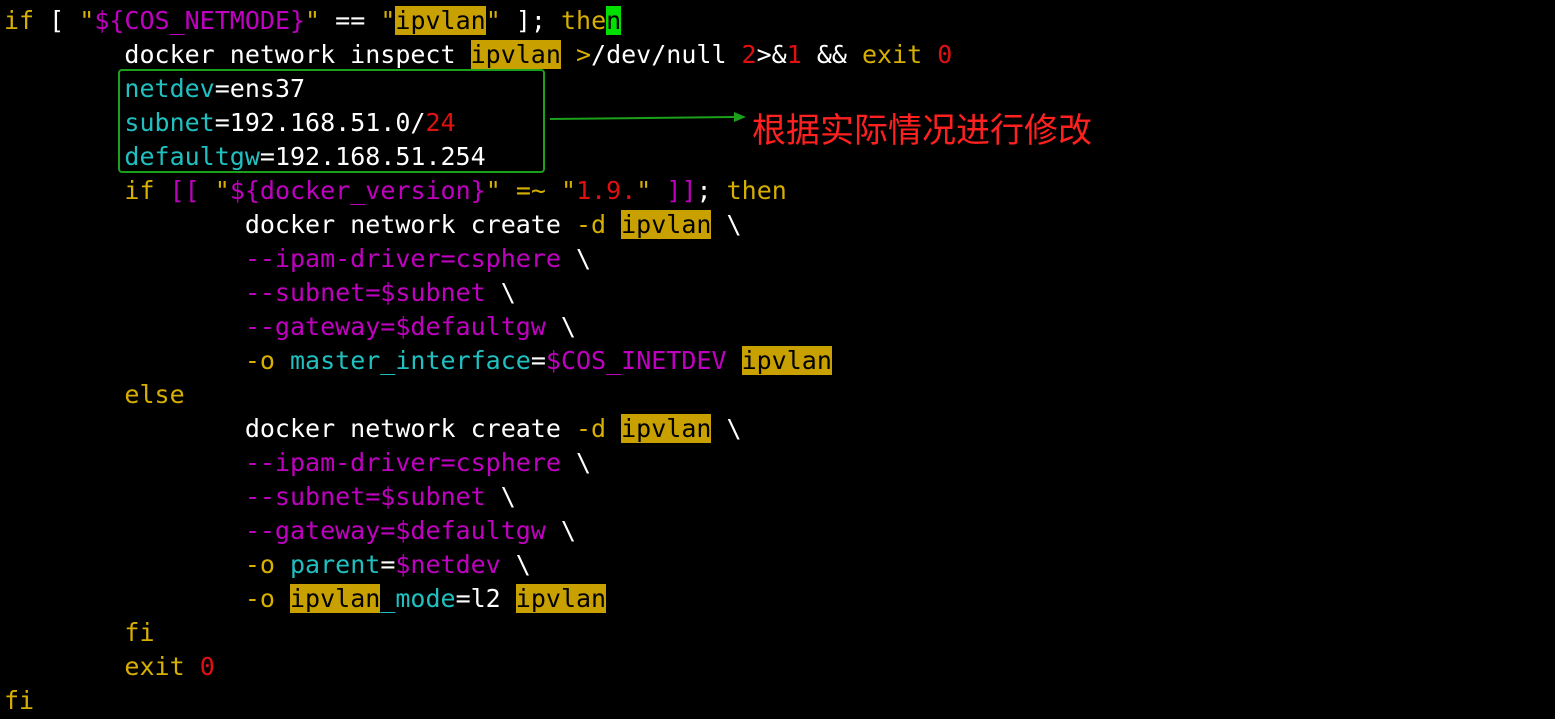  Describe the element at coordinates (583, 20) in the screenshot. I see `code-token: the` at that location.